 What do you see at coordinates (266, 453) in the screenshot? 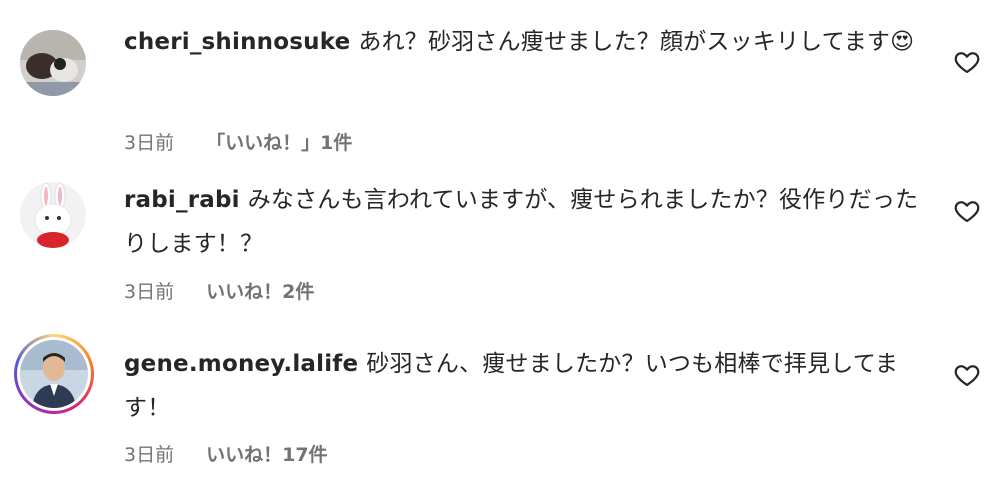
I see `comment-like-count: いいね！17件` at bounding box center [266, 453].